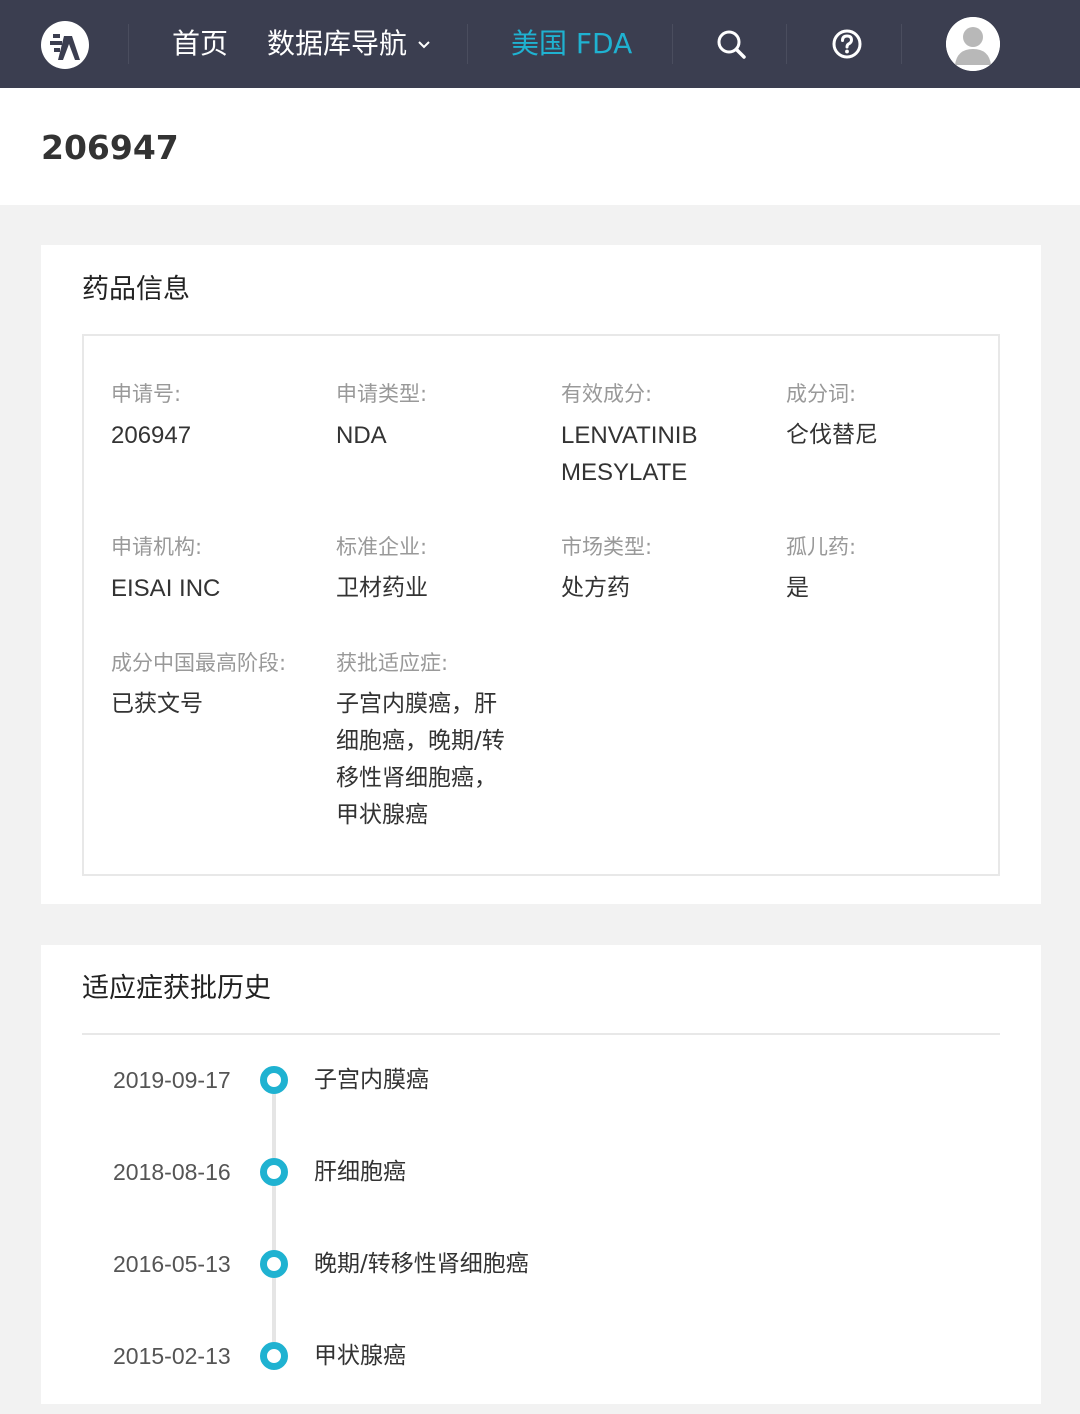 Image resolution: width=1080 pixels, height=1414 pixels. I want to click on field-label: 成分词:, so click(821, 394).